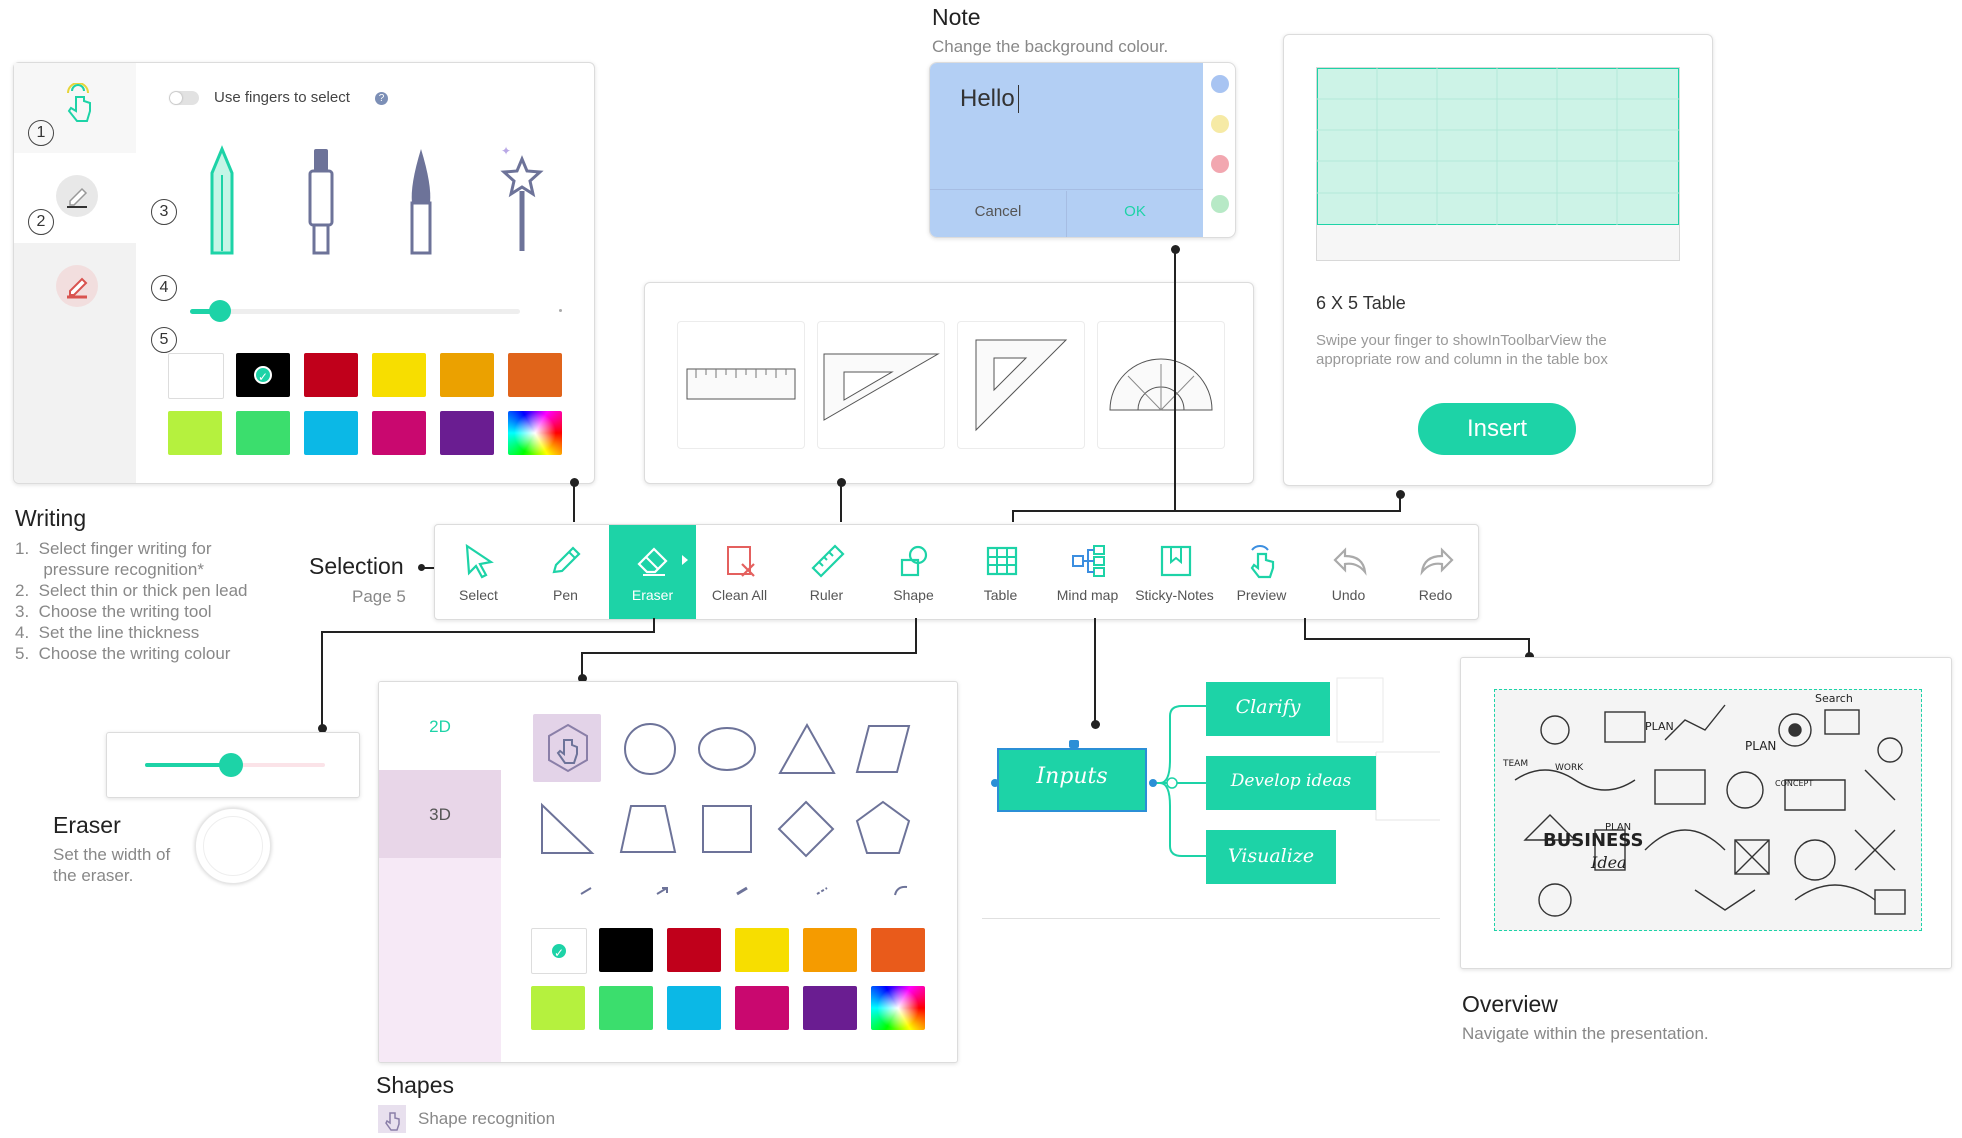 The width and height of the screenshot is (1962, 1138). What do you see at coordinates (739, 572) in the screenshot?
I see `toolbar-clean-all-button: Clean All` at bounding box center [739, 572].